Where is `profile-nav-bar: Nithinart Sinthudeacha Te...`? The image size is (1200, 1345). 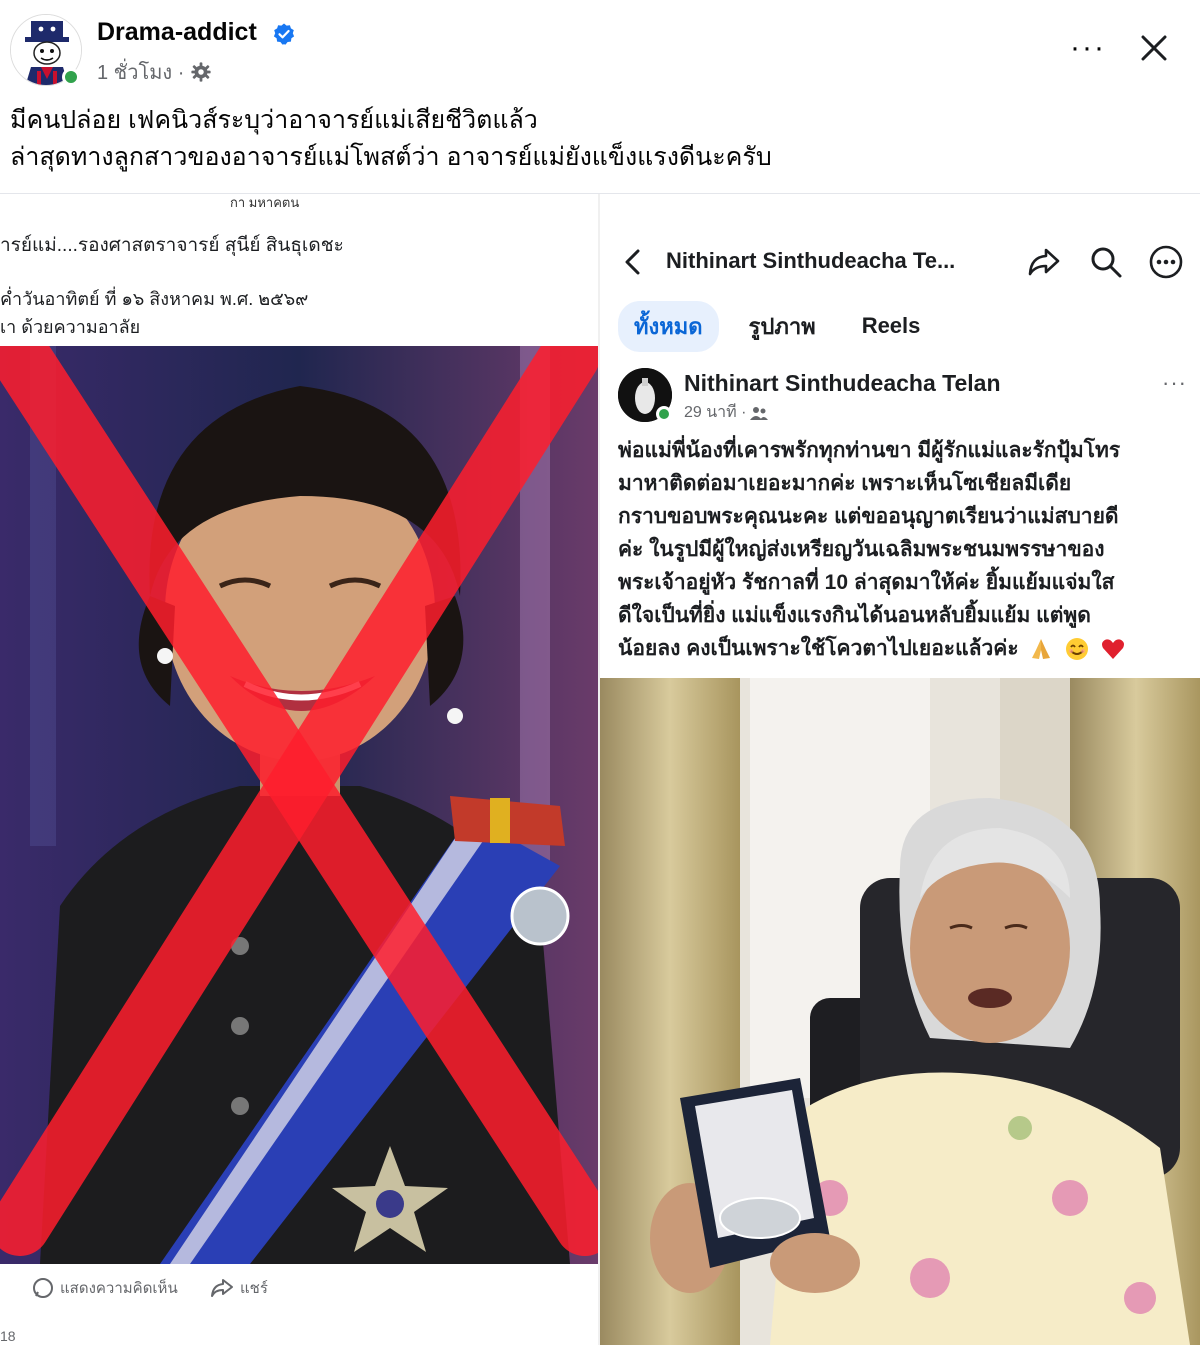 profile-nav-bar: Nithinart Sinthudeacha Te... is located at coordinates (900, 262).